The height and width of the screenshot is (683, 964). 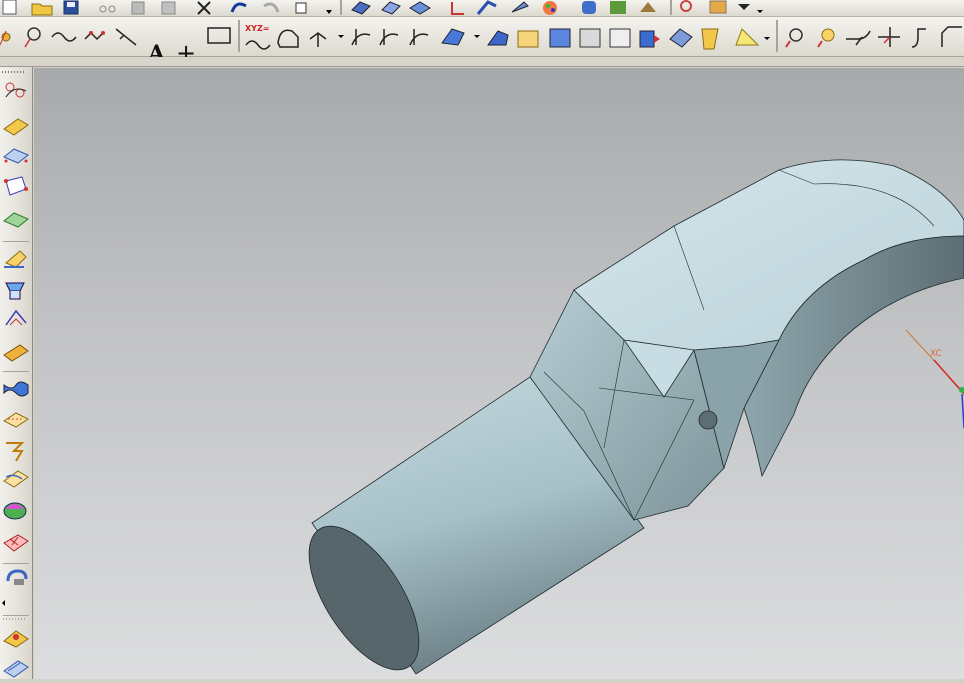 What do you see at coordinates (16, 639) in the screenshot?
I see `trimmed-sheet-icon` at bounding box center [16, 639].